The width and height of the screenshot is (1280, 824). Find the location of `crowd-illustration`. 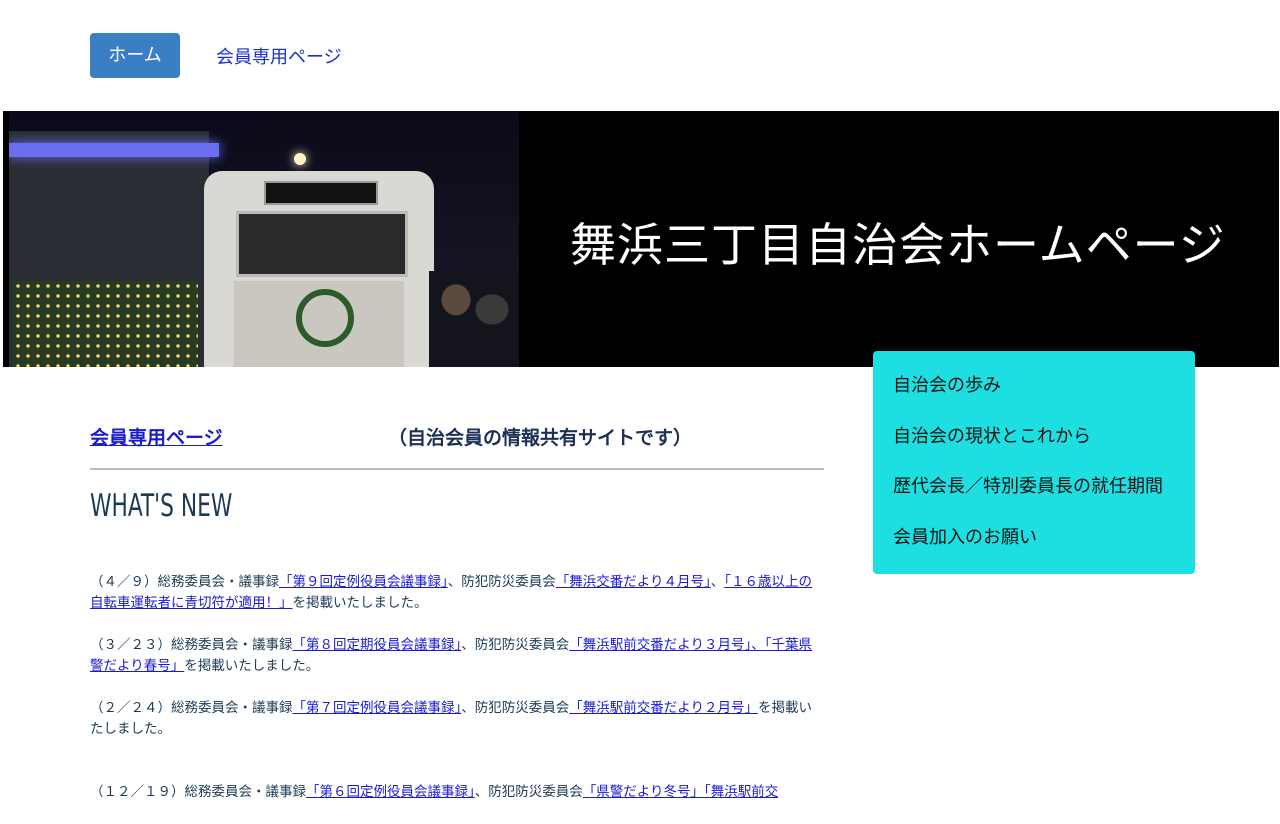

crowd-illustration is located at coordinates (474, 319).